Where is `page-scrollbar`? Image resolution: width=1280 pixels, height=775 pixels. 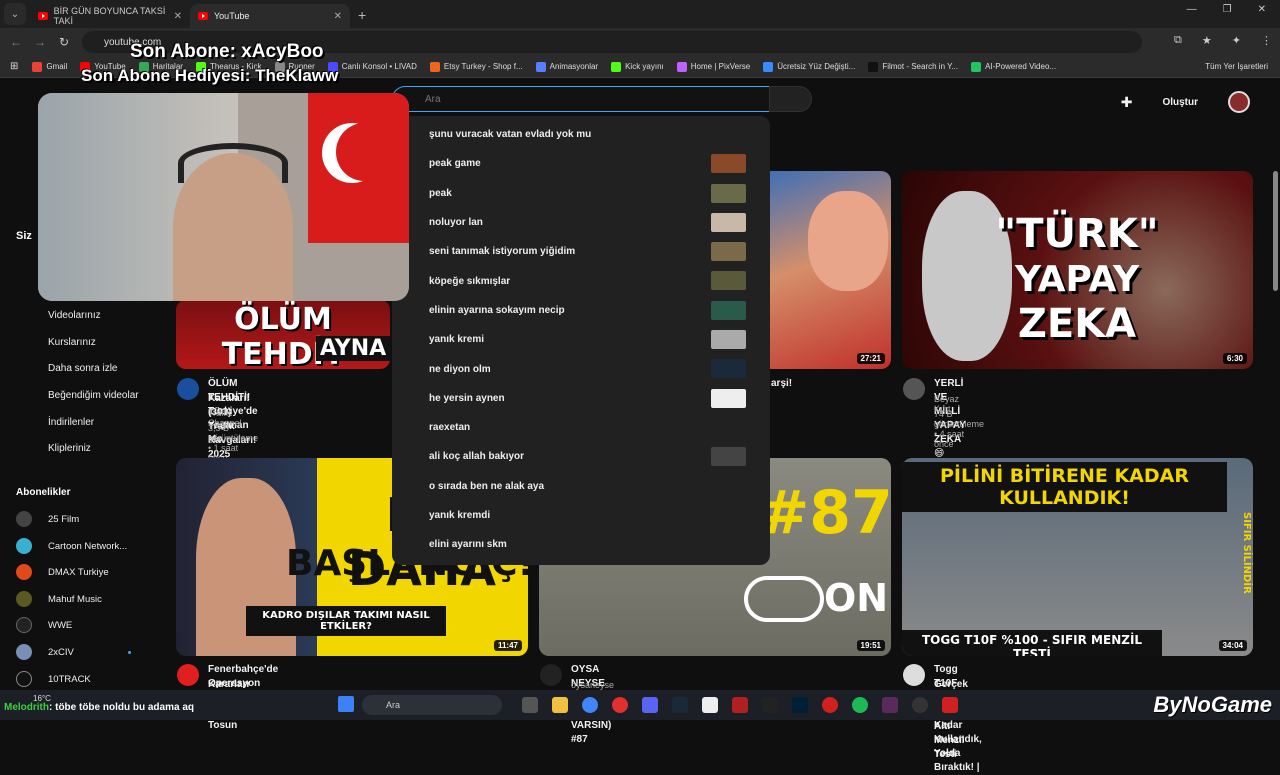 page-scrollbar is located at coordinates (1275, 231).